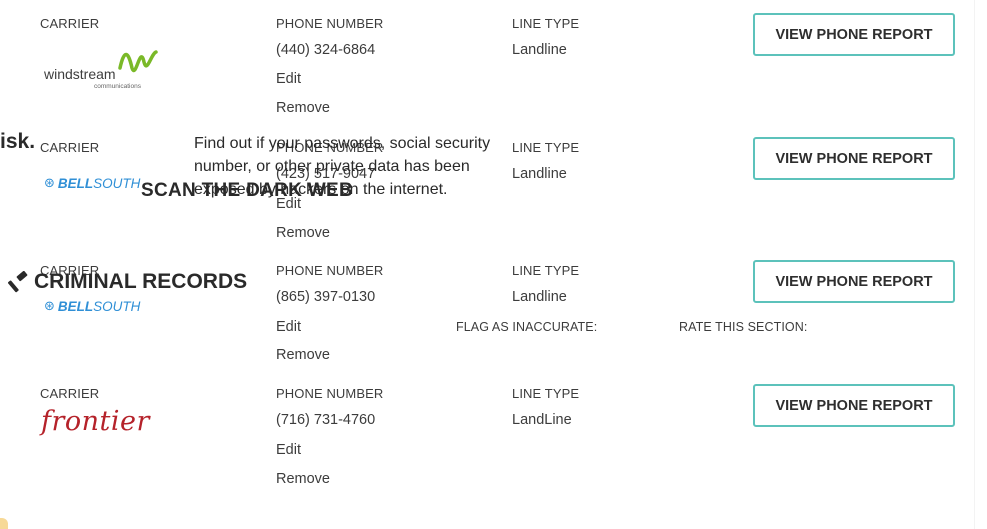 Image resolution: width=987 pixels, height=529 pixels. What do you see at coordinates (247, 191) in the screenshot?
I see `scan-dark-web-title: SCAN THE DARK WEB` at bounding box center [247, 191].